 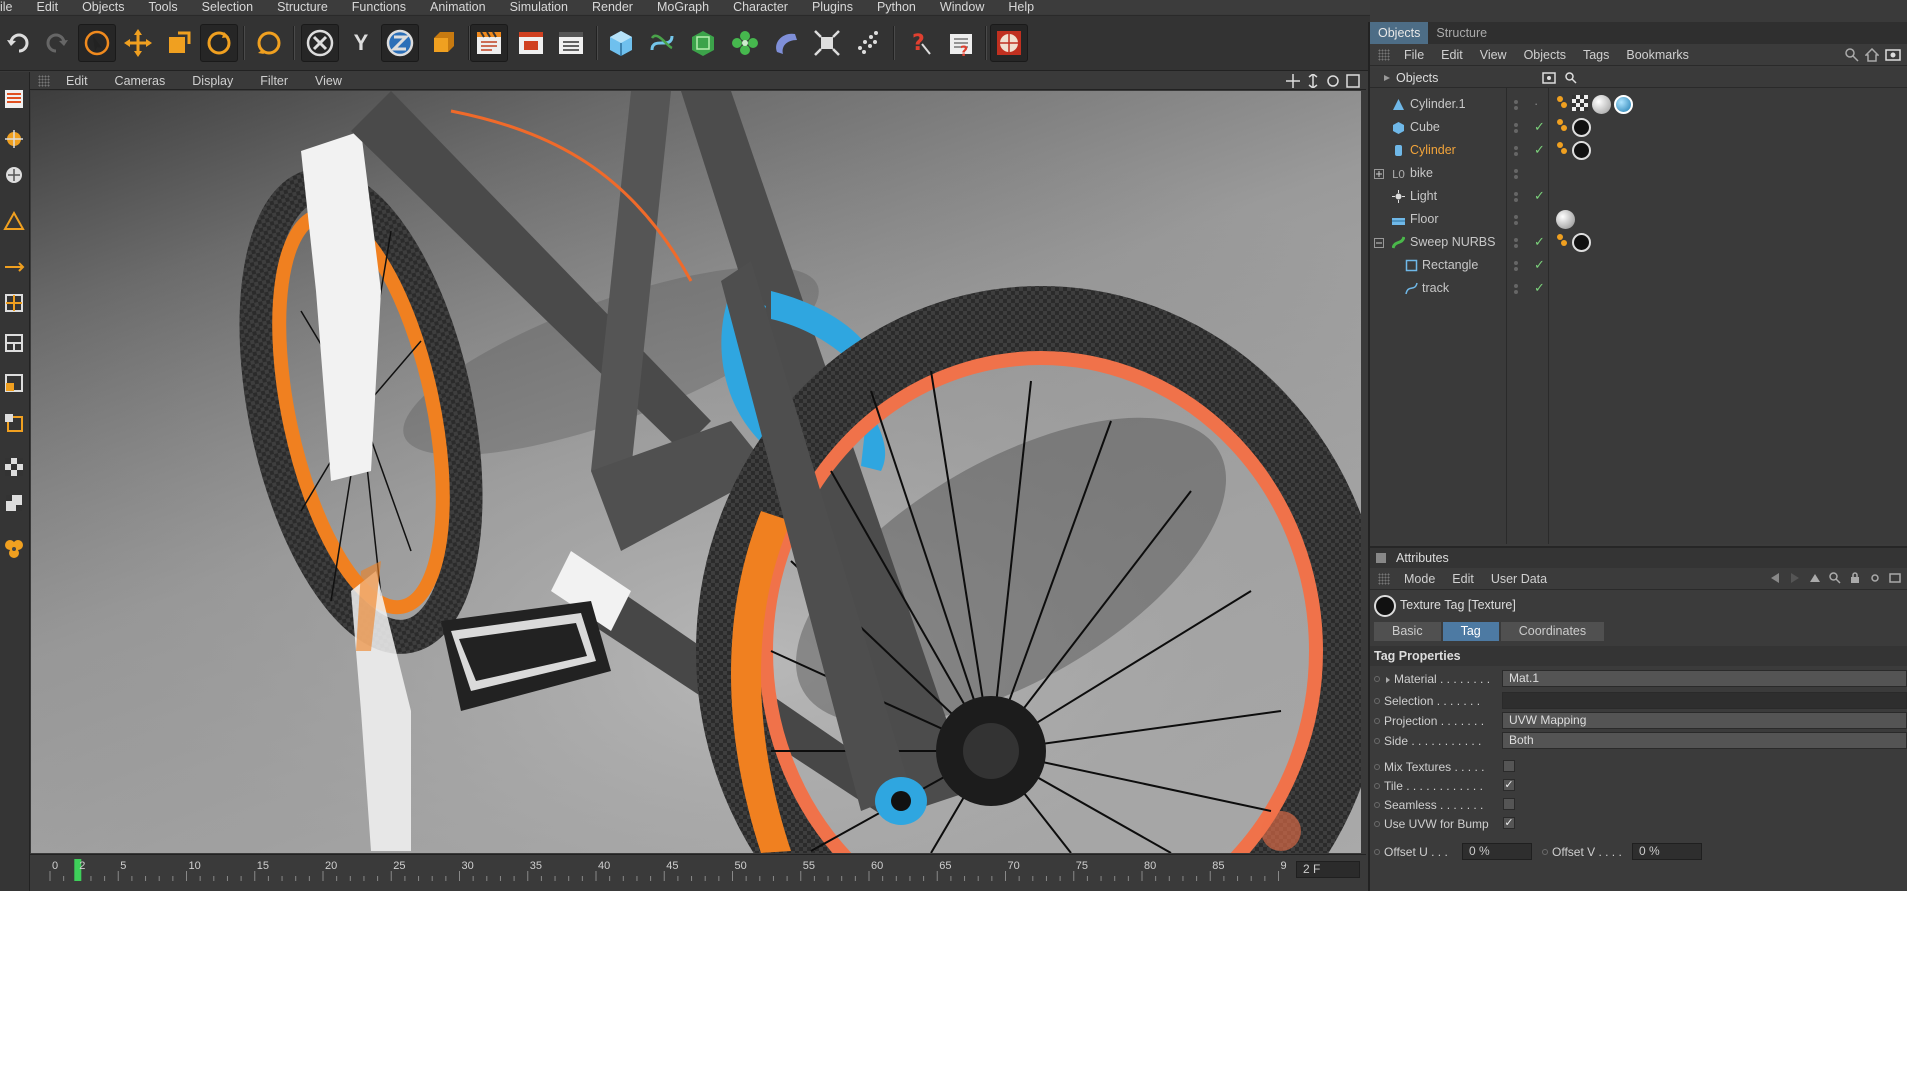 What do you see at coordinates (1638, 265) in the screenshot?
I see `object-row-rectangle: Rectangle ✓` at bounding box center [1638, 265].